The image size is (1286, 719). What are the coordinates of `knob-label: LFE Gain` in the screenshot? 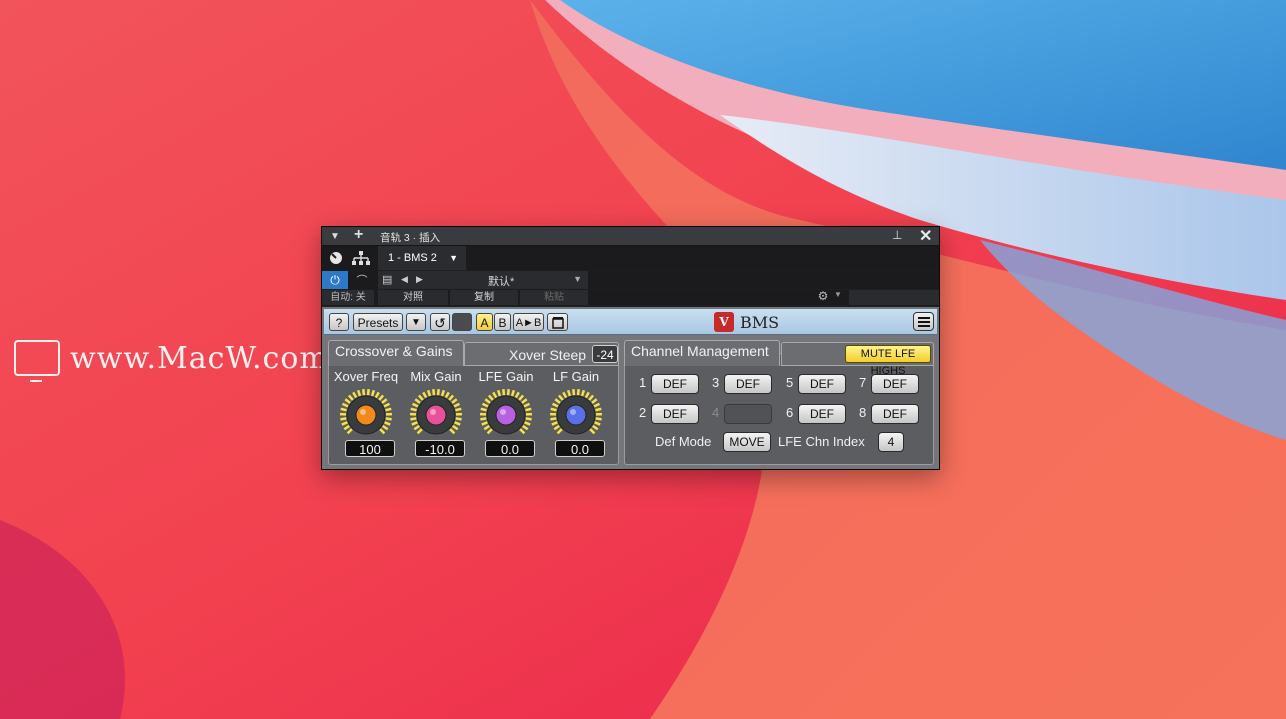 It's located at (506, 376).